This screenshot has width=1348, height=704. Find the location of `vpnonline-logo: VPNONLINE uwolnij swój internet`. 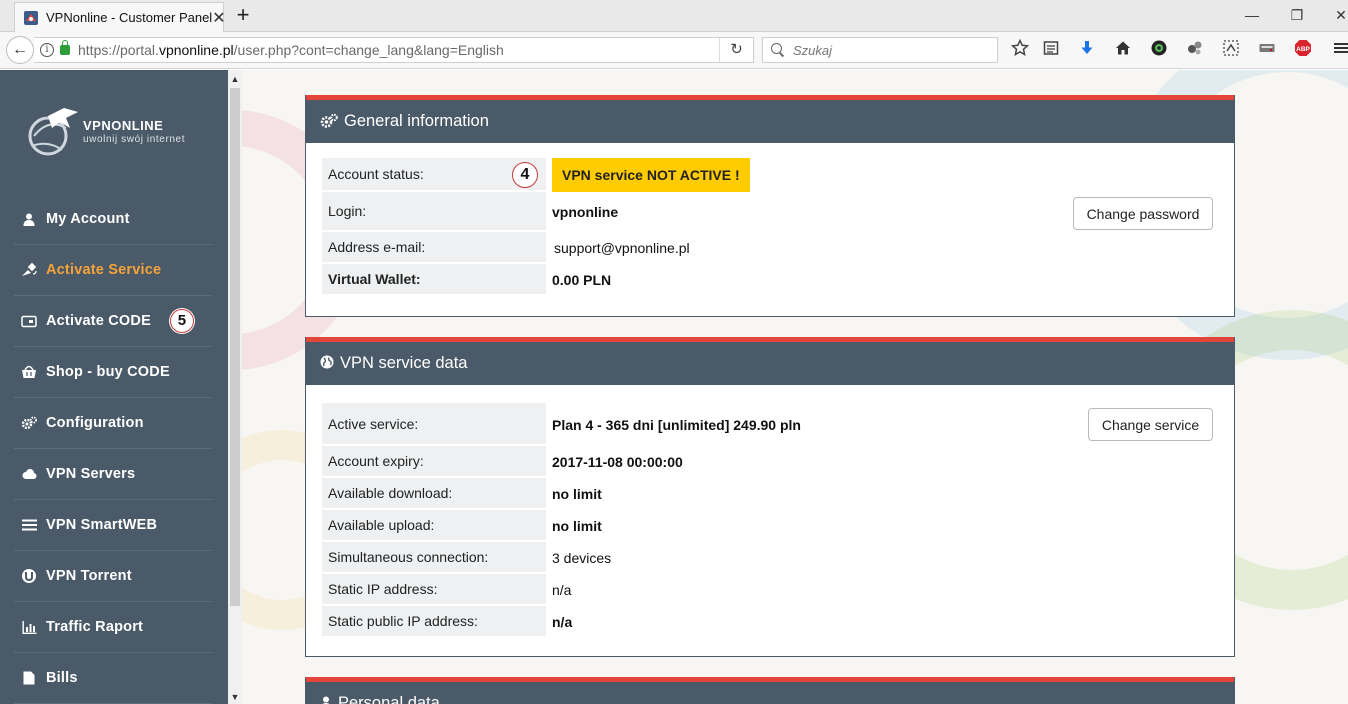

vpnonline-logo: VPNONLINE uwolnij swój internet is located at coordinates (114, 132).